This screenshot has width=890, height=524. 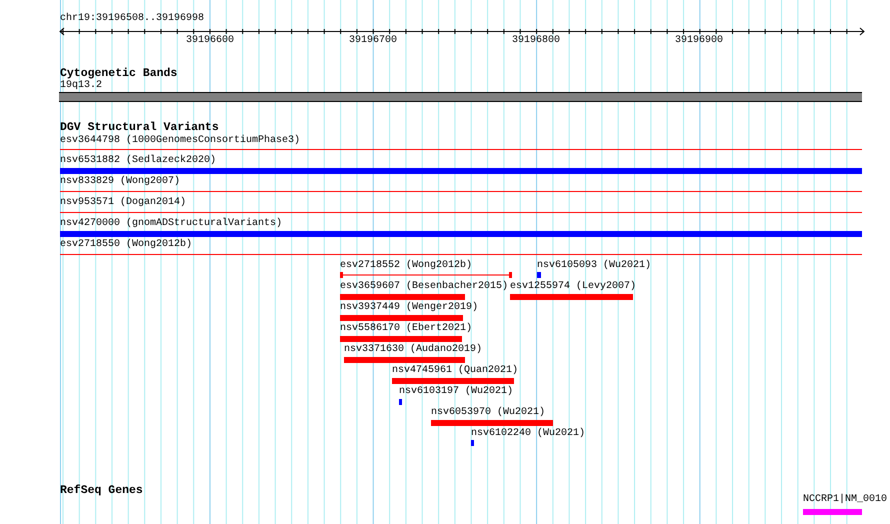 I want to click on location-label: chr19:39196508..39196998, so click(x=132, y=19).